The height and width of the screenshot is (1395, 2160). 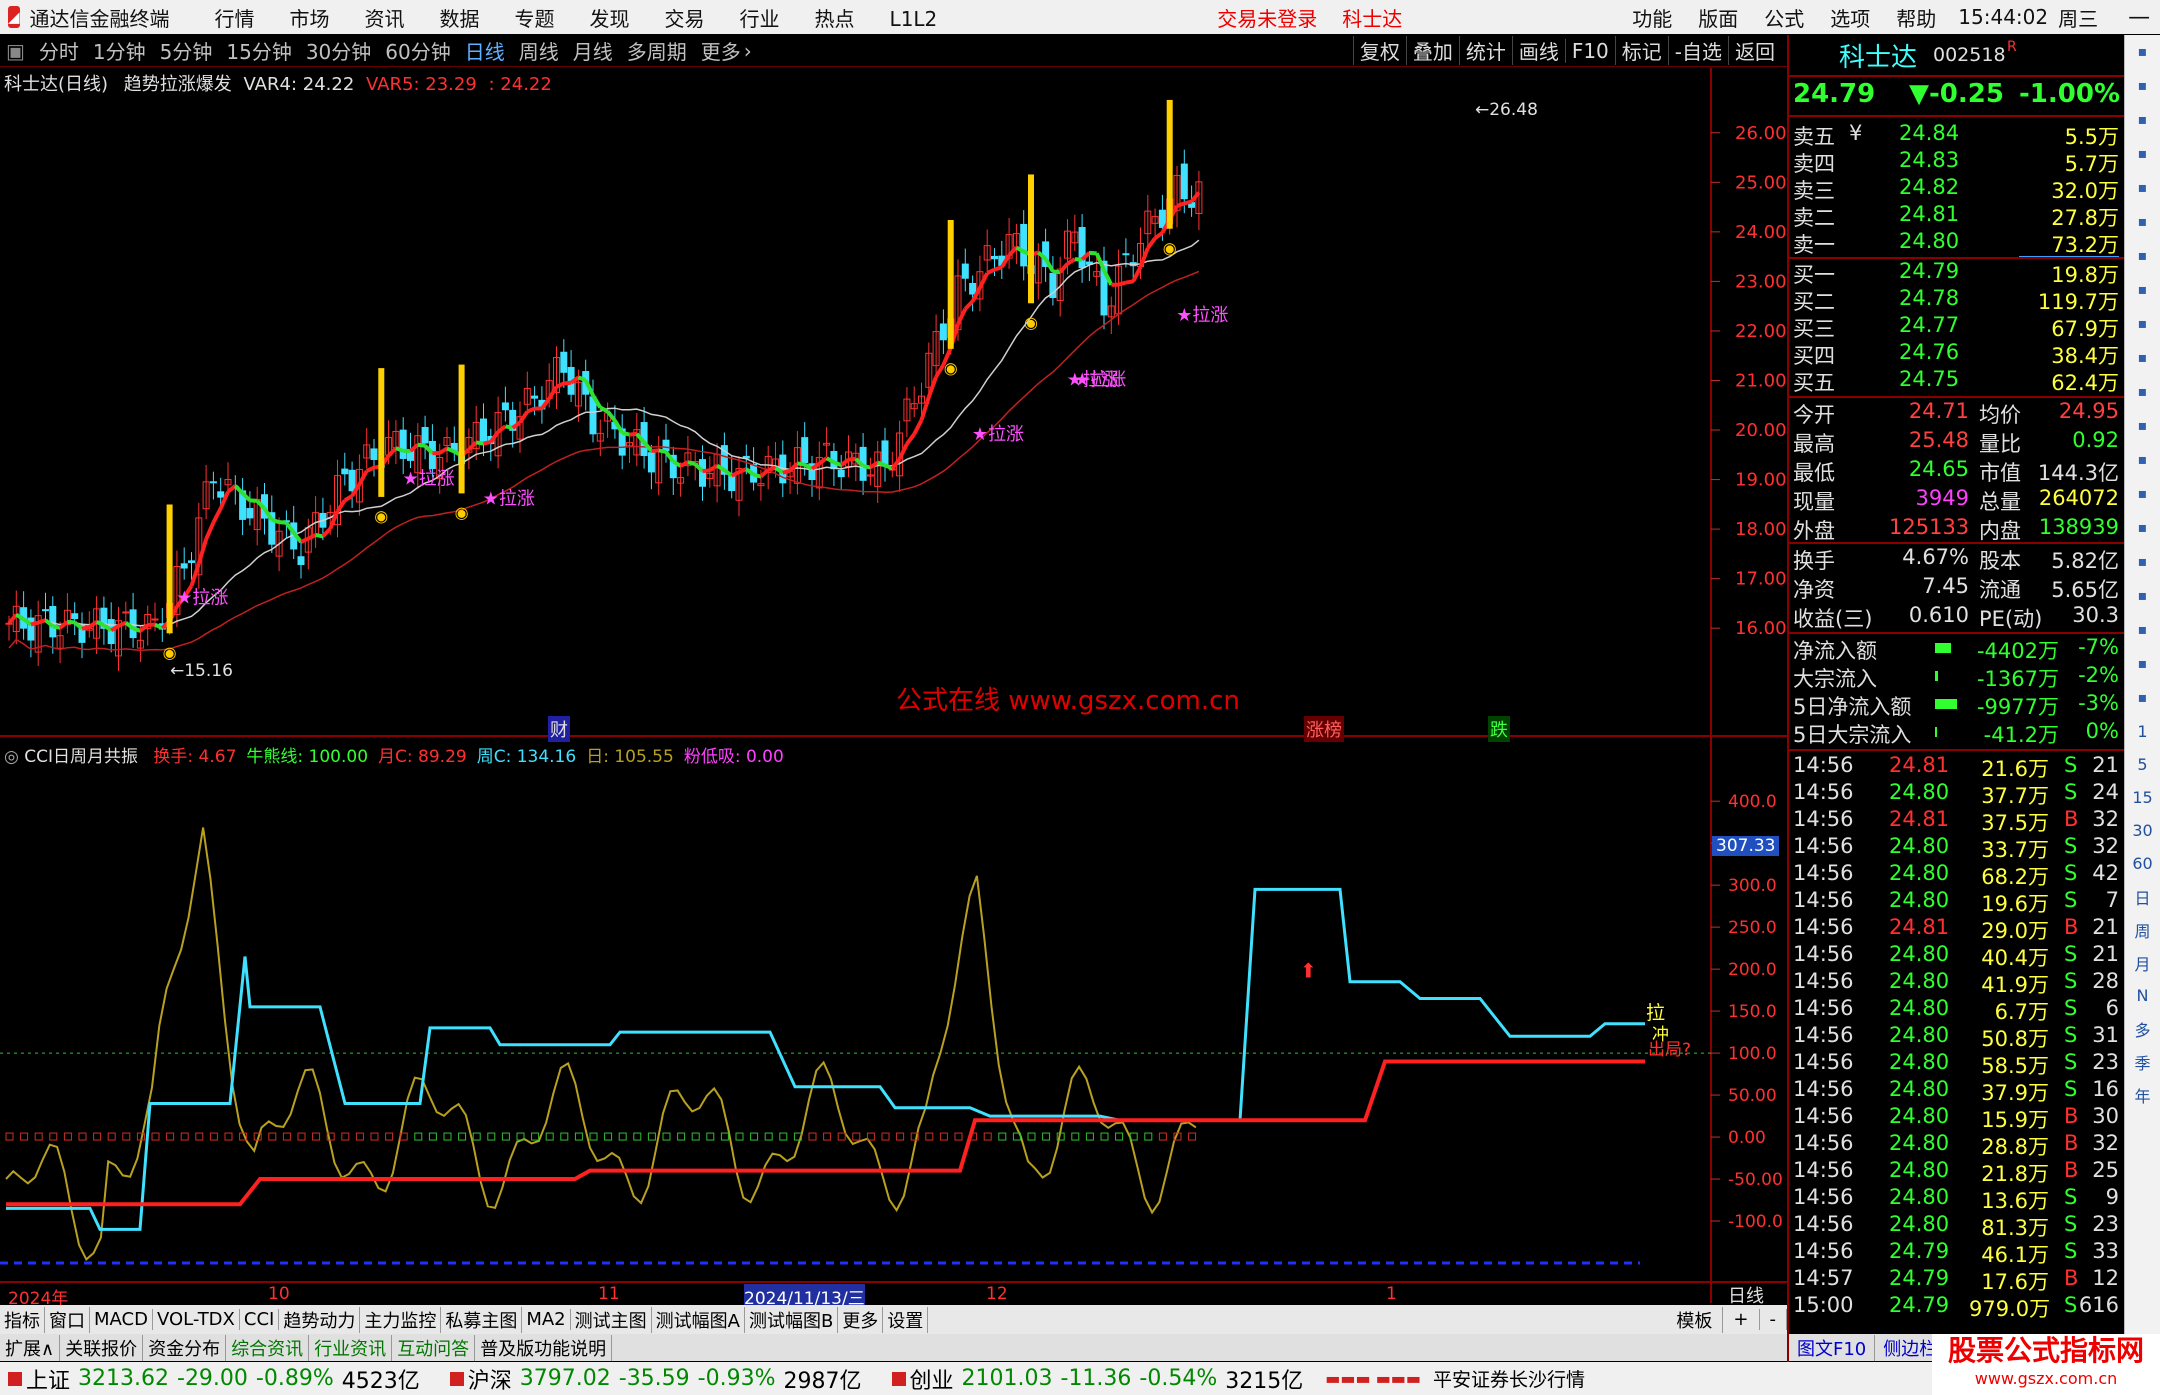 What do you see at coordinates (235, 19) in the screenshot?
I see `menu-item: 行情` at bounding box center [235, 19].